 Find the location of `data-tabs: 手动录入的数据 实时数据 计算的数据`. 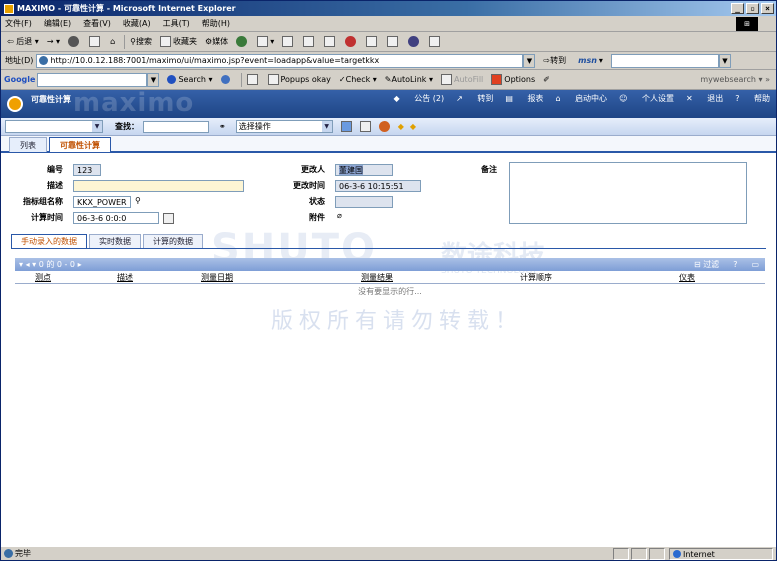

data-tabs: 手动录入的数据 实时数据 计算的数据 is located at coordinates (388, 241).